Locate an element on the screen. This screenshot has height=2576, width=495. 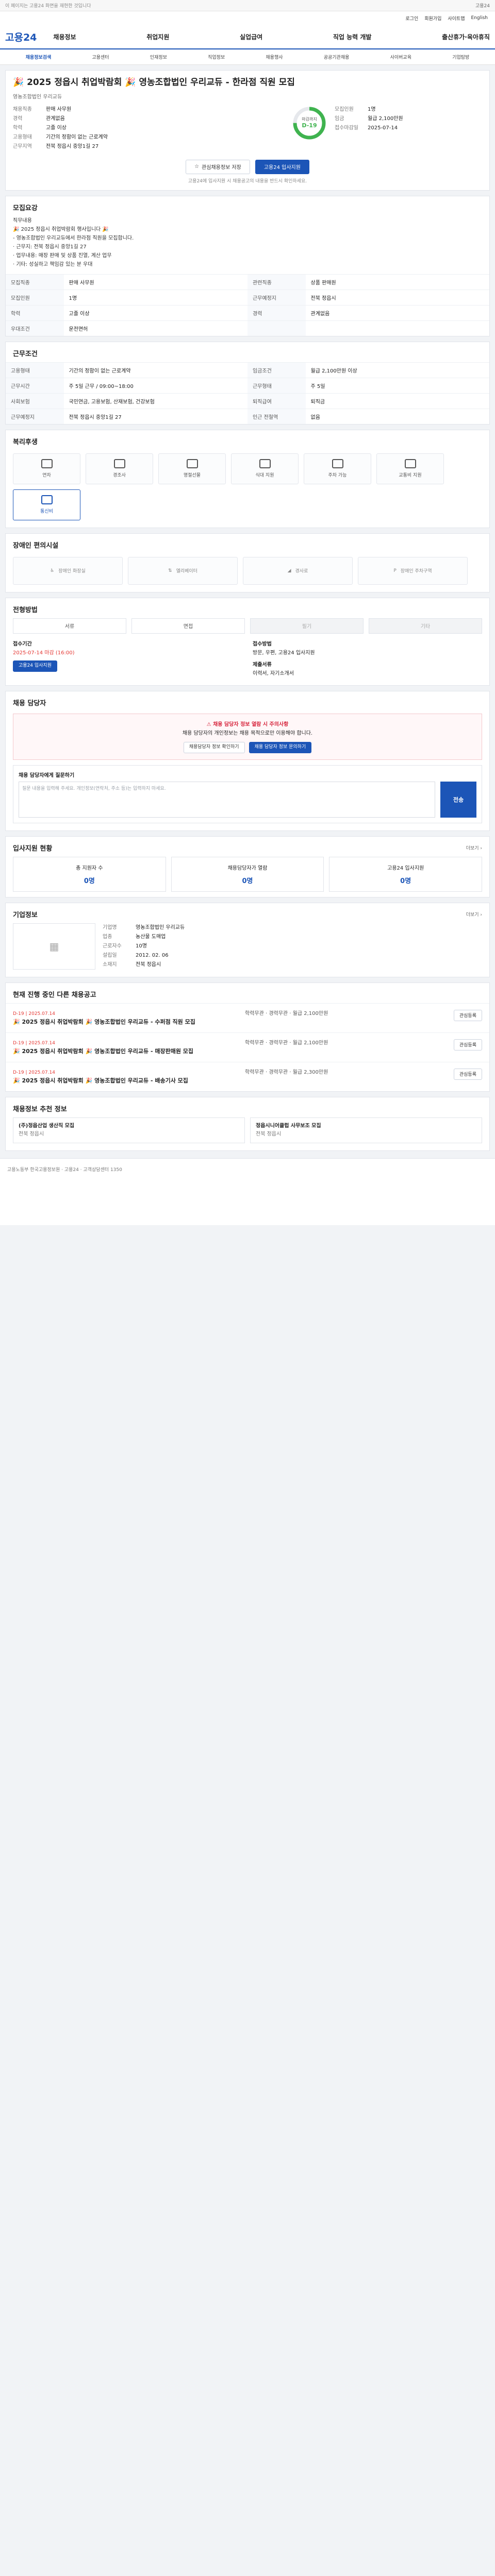
section-title: 입사지원 현황 is located at coordinates (33, 848).